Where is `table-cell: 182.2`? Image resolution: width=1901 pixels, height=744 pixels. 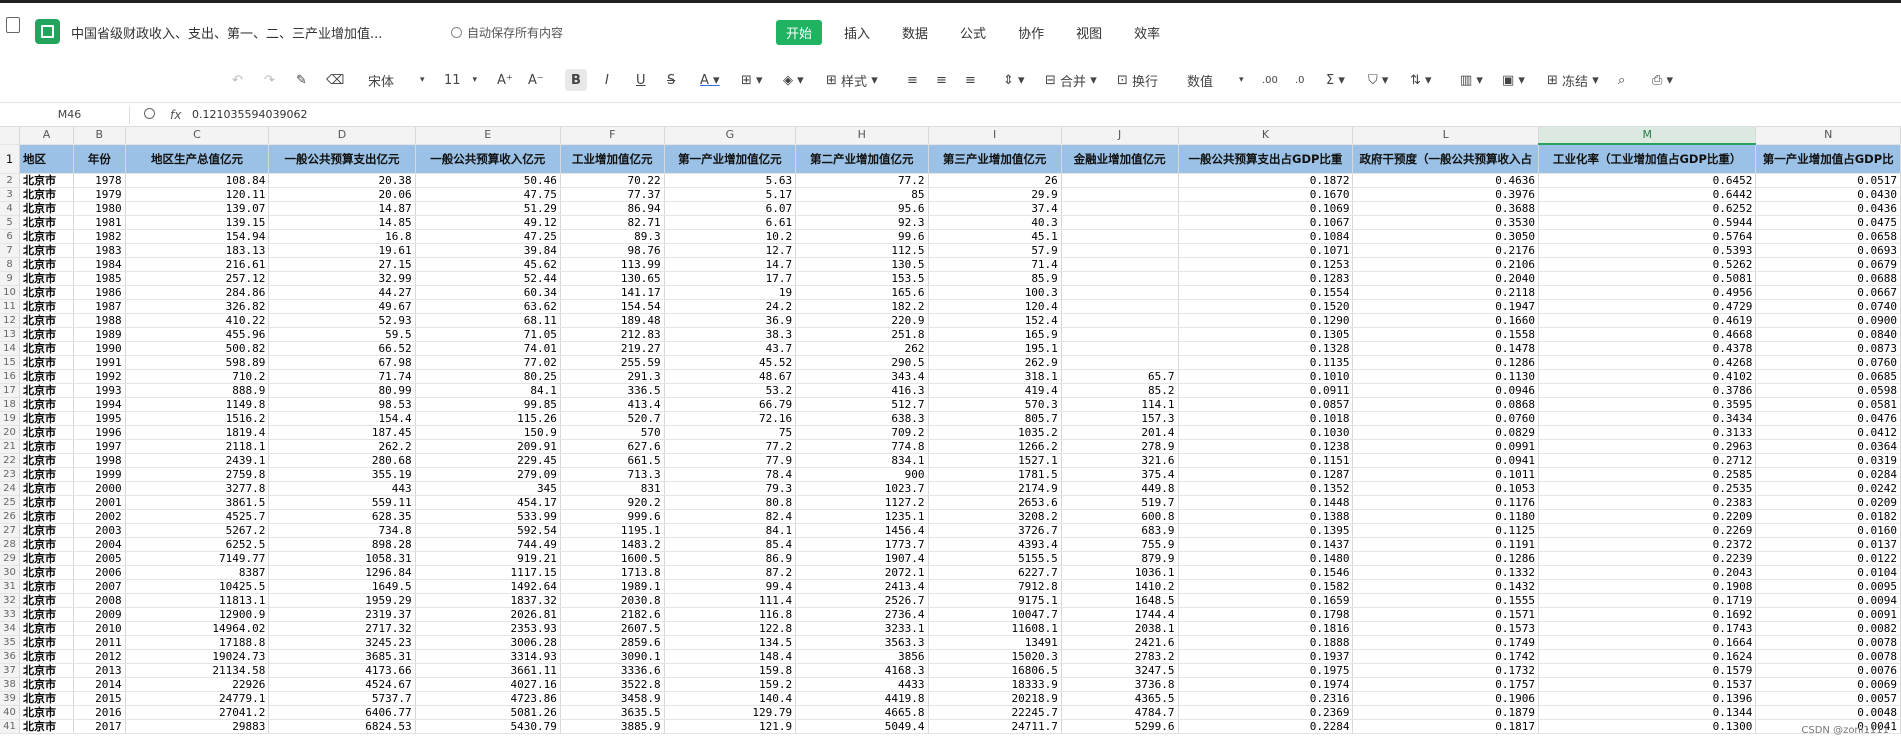 table-cell: 182.2 is located at coordinates (862, 306).